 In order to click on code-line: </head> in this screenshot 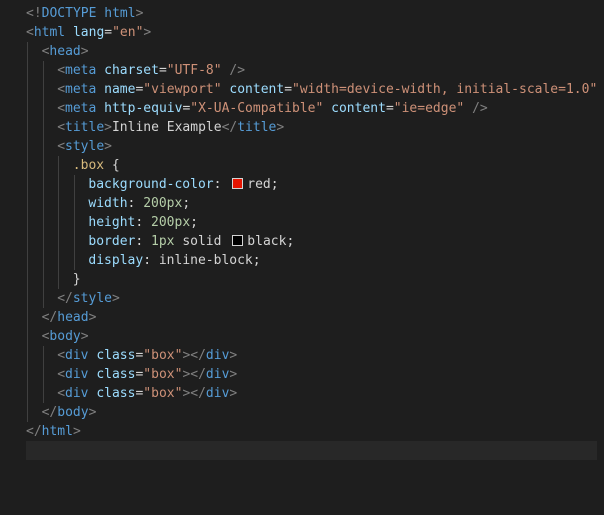, I will do `click(315, 317)`.